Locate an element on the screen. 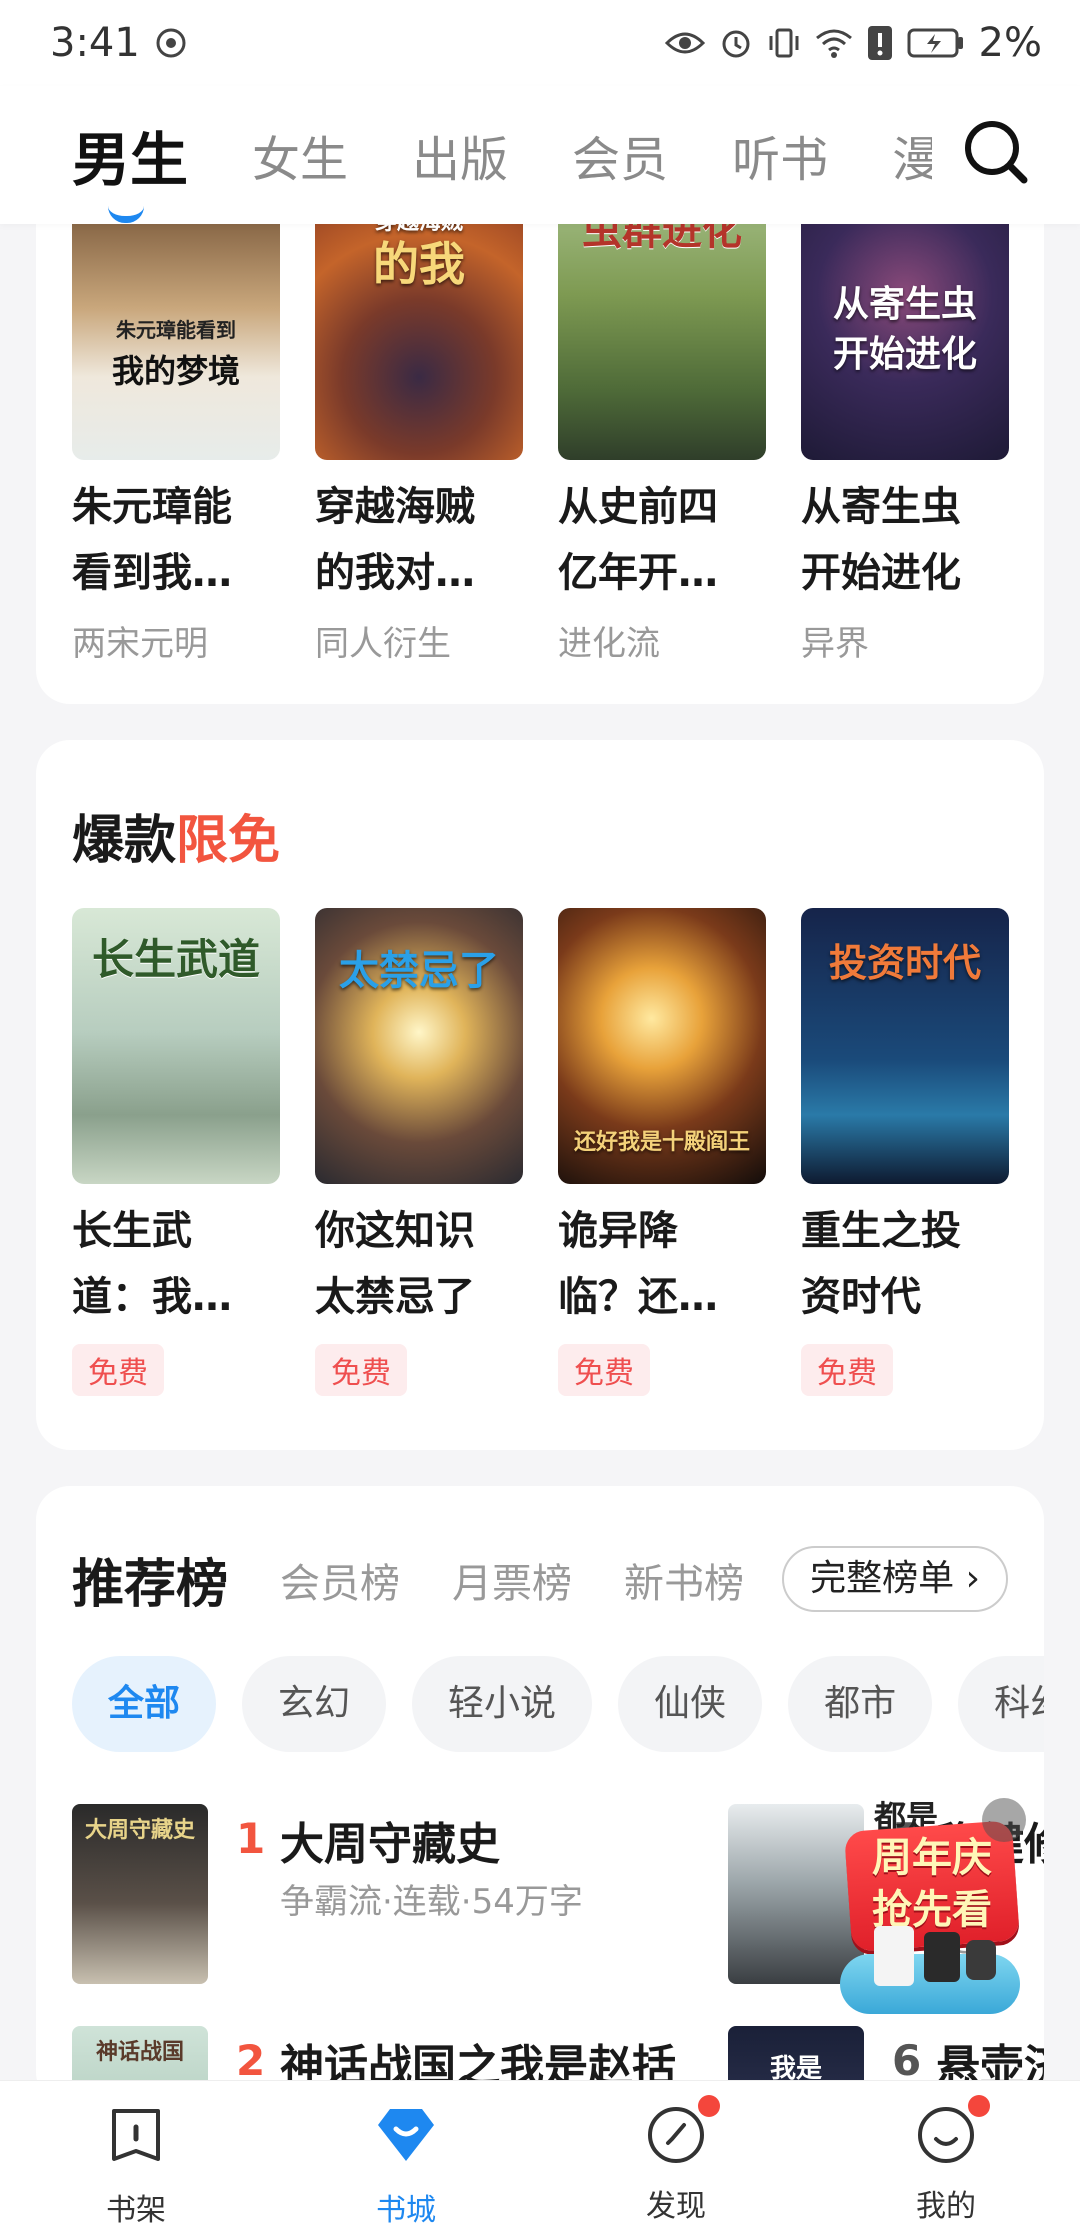 The width and height of the screenshot is (1080, 2240). chip-fantasy: 玄幻 is located at coordinates (314, 1704).